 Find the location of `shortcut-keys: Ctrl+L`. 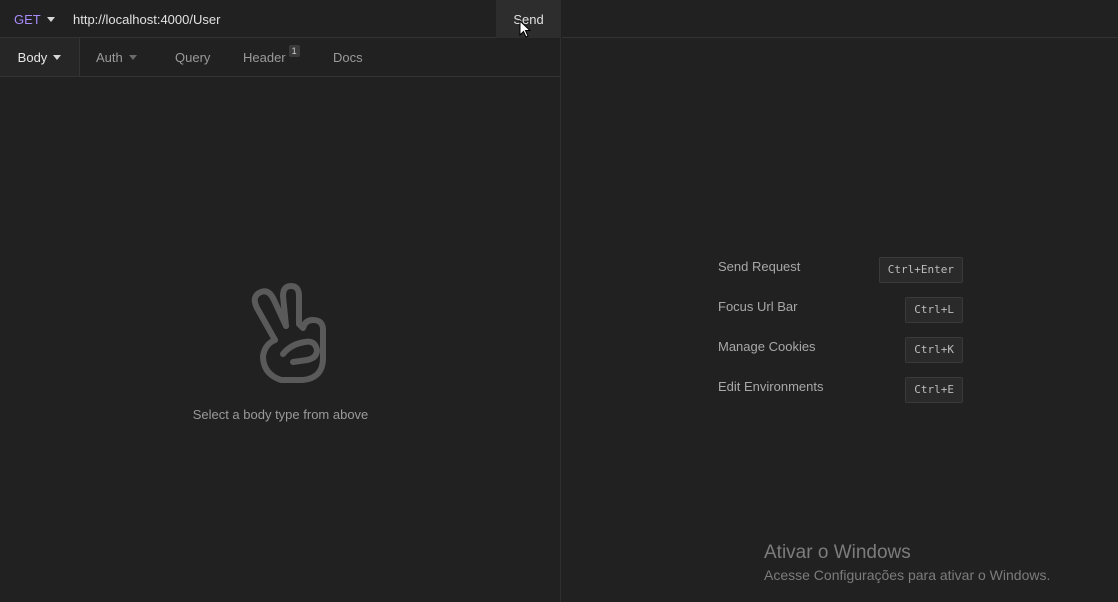

shortcut-keys: Ctrl+L is located at coordinates (934, 310).